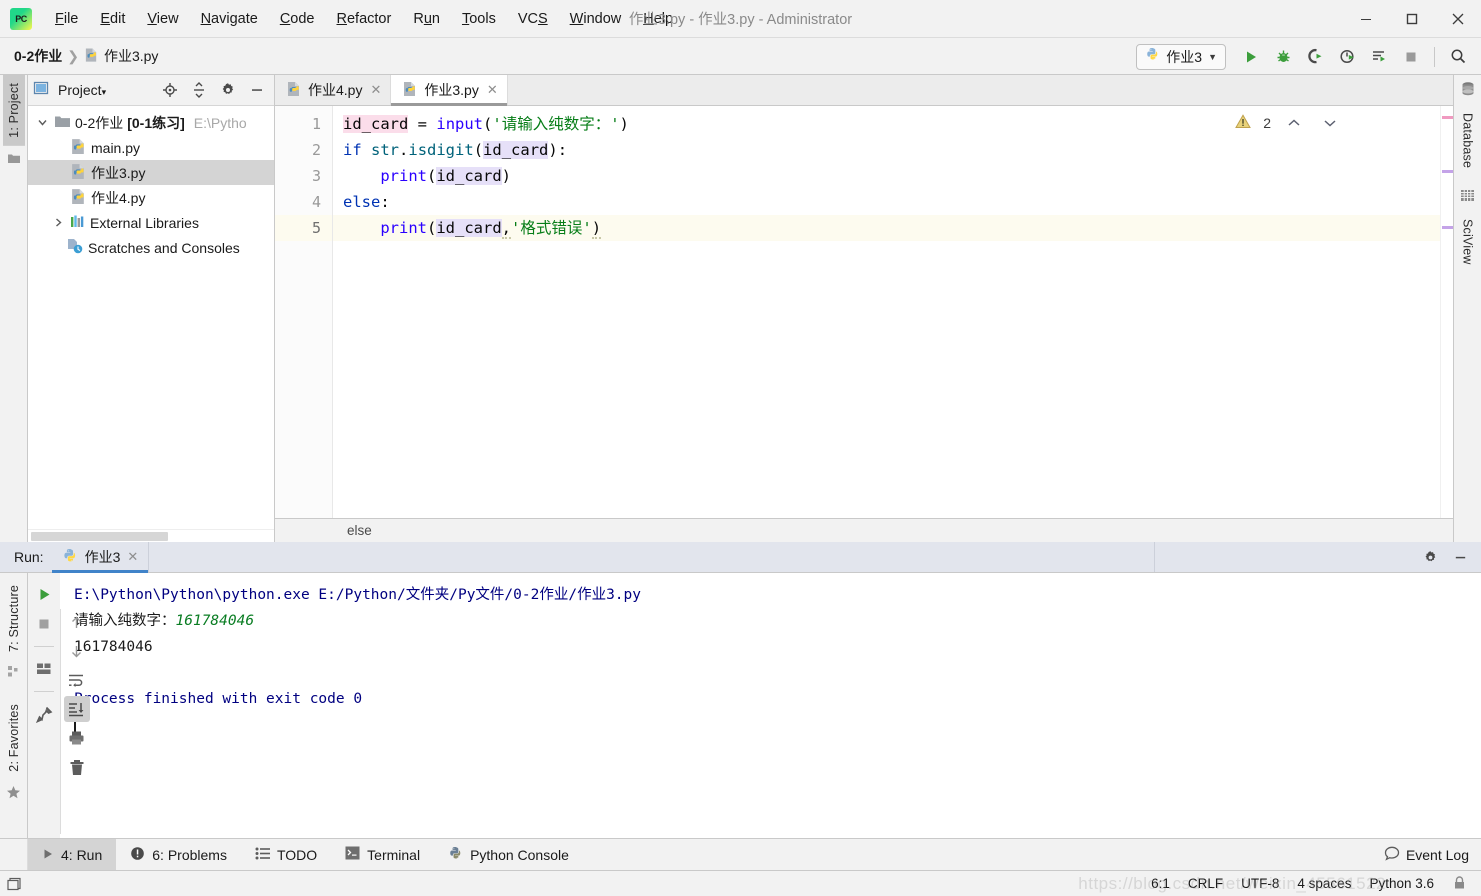  I want to click on breadcrumb-item-file: 作业3.py, so click(121, 56).